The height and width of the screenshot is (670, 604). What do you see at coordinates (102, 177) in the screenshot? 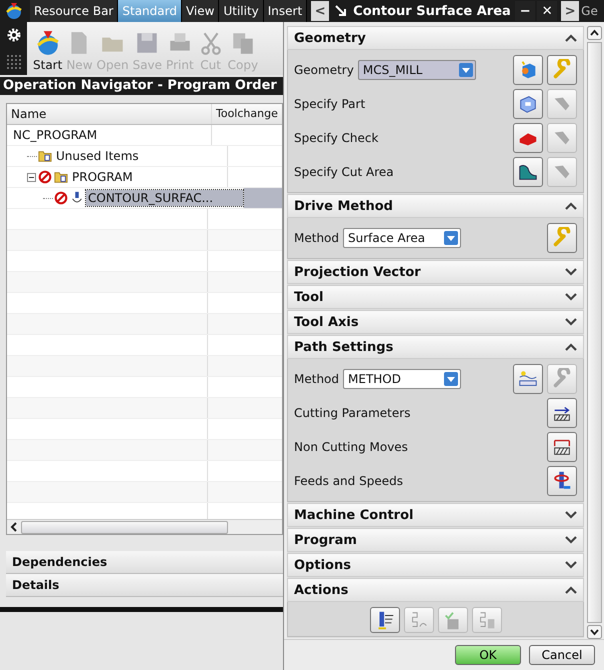
I see `tree-item: PROGRAM` at bounding box center [102, 177].